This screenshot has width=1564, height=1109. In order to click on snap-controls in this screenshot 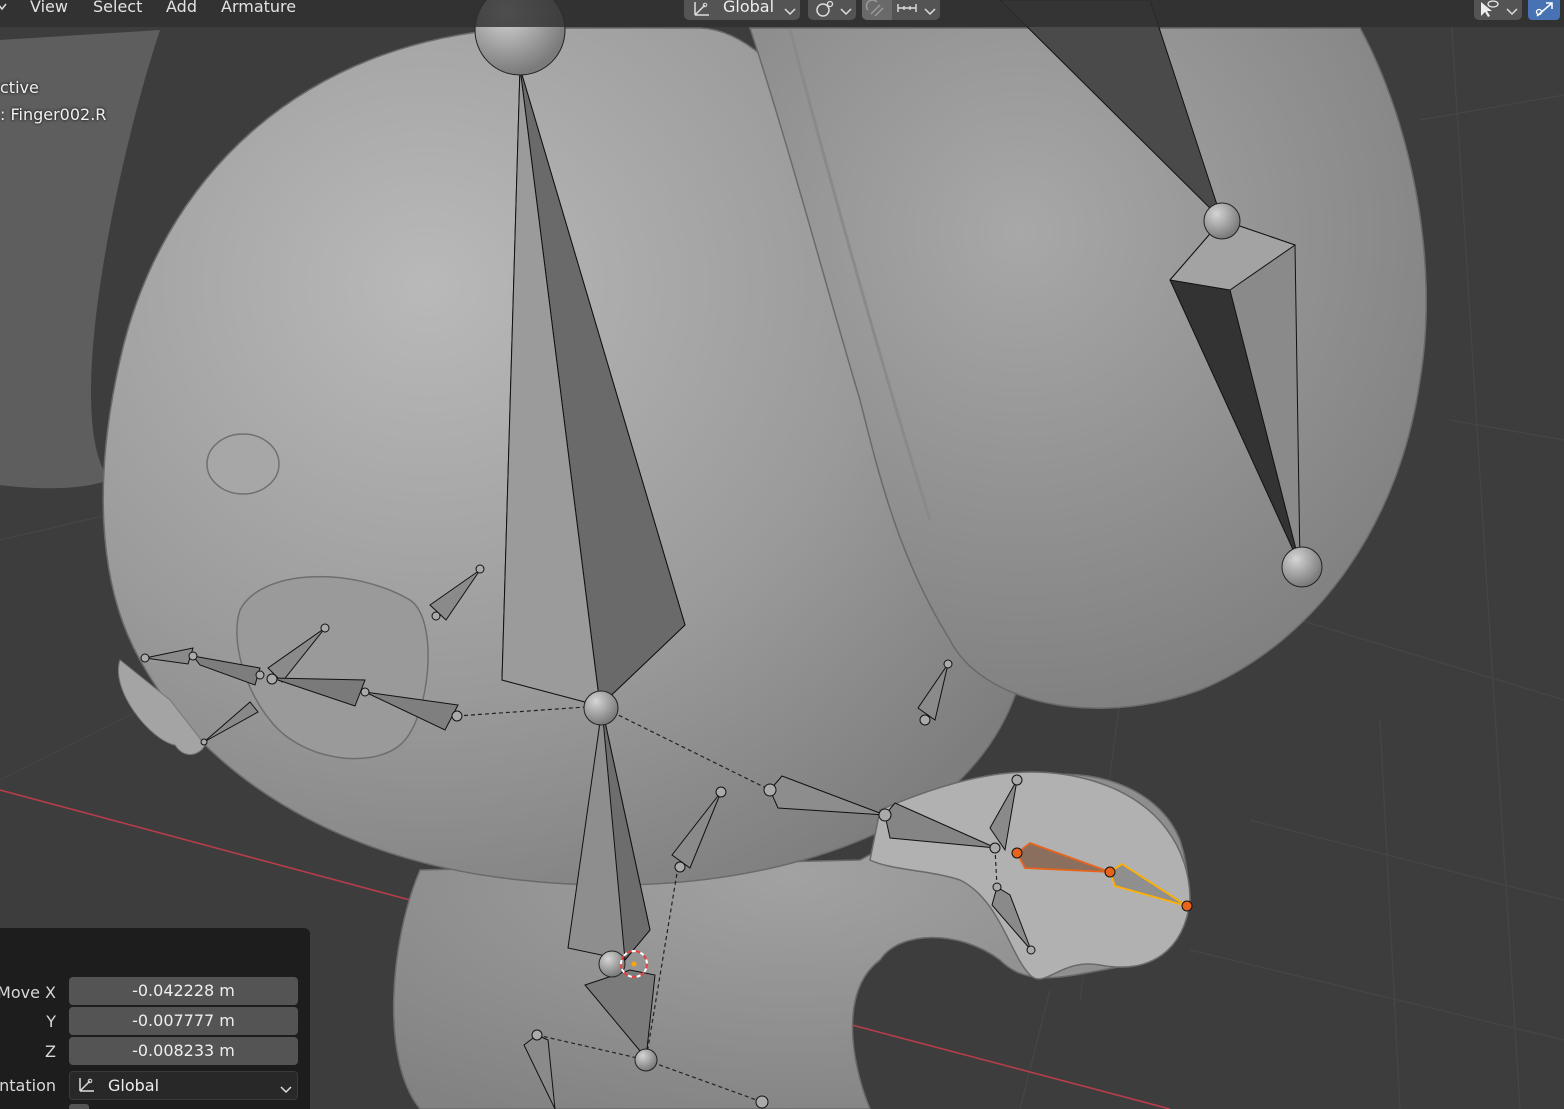, I will do `click(901, 10)`.